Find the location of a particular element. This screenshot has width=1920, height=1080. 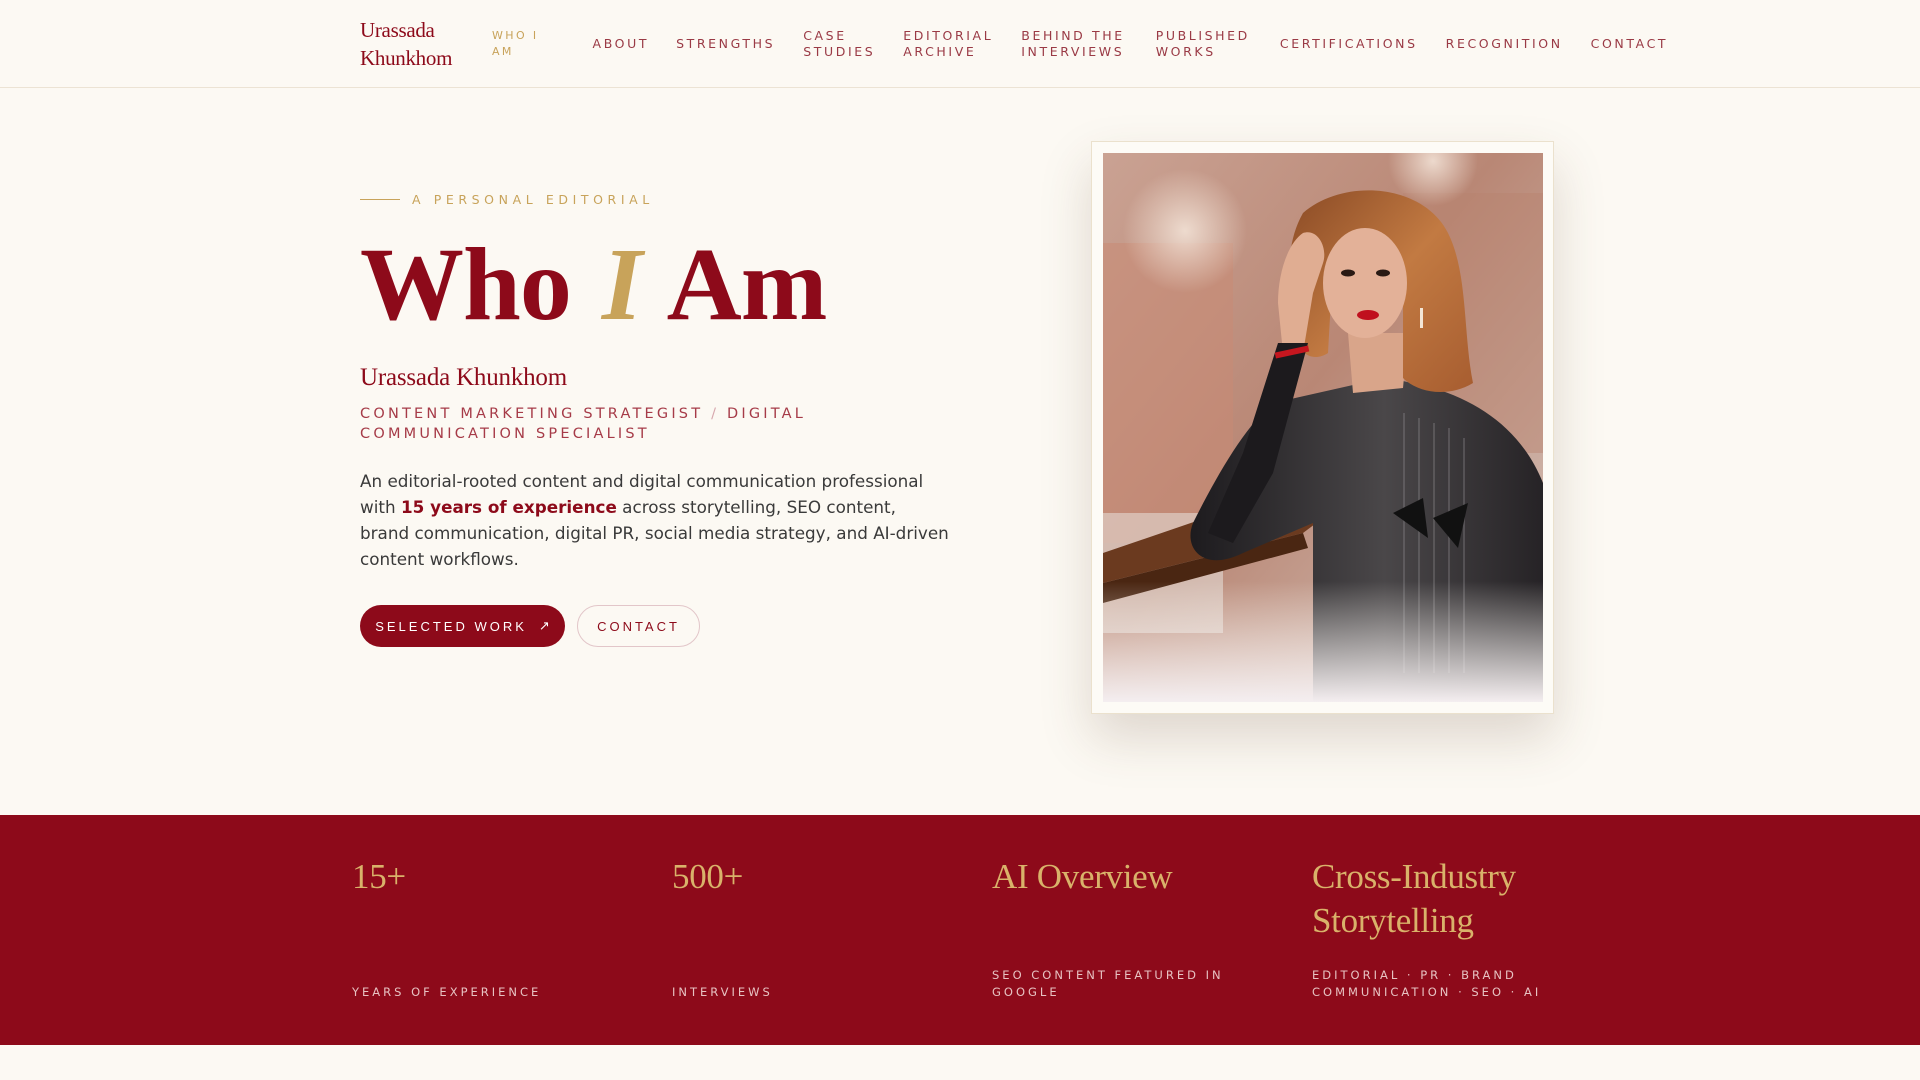

nav-item-published-works: Published Works is located at coordinates (1203, 44).